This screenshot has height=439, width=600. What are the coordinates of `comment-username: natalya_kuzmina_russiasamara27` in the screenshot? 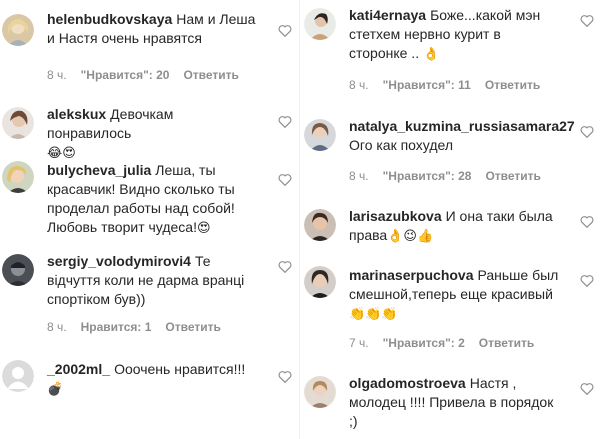 It's located at (462, 126).